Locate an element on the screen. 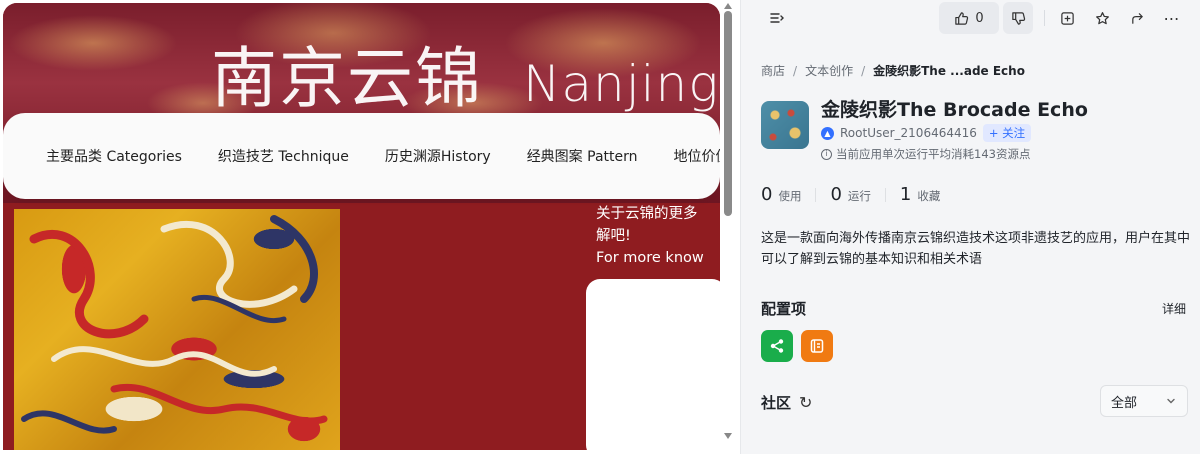  breadcrumb: 商店 / 文本创作 / 金陵织影The ...ade Echo is located at coordinates (893, 70).